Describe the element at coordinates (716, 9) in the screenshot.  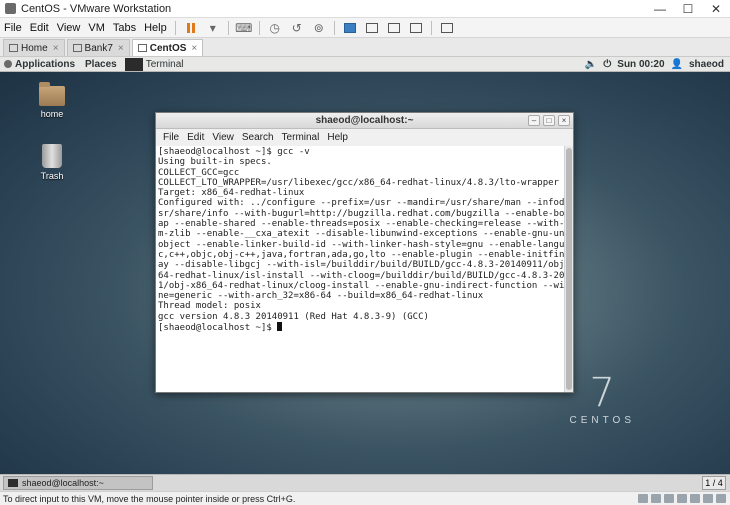
I see `close-button: ✕` at that location.